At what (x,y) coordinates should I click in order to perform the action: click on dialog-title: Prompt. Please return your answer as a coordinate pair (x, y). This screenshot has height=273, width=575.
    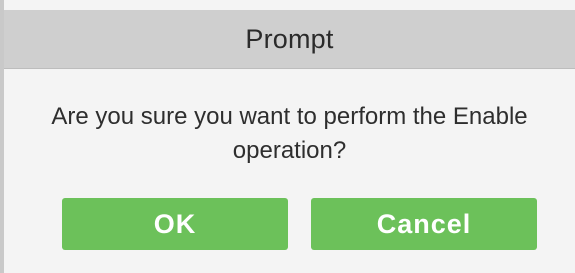
    Looking at the image, I should click on (289, 38).